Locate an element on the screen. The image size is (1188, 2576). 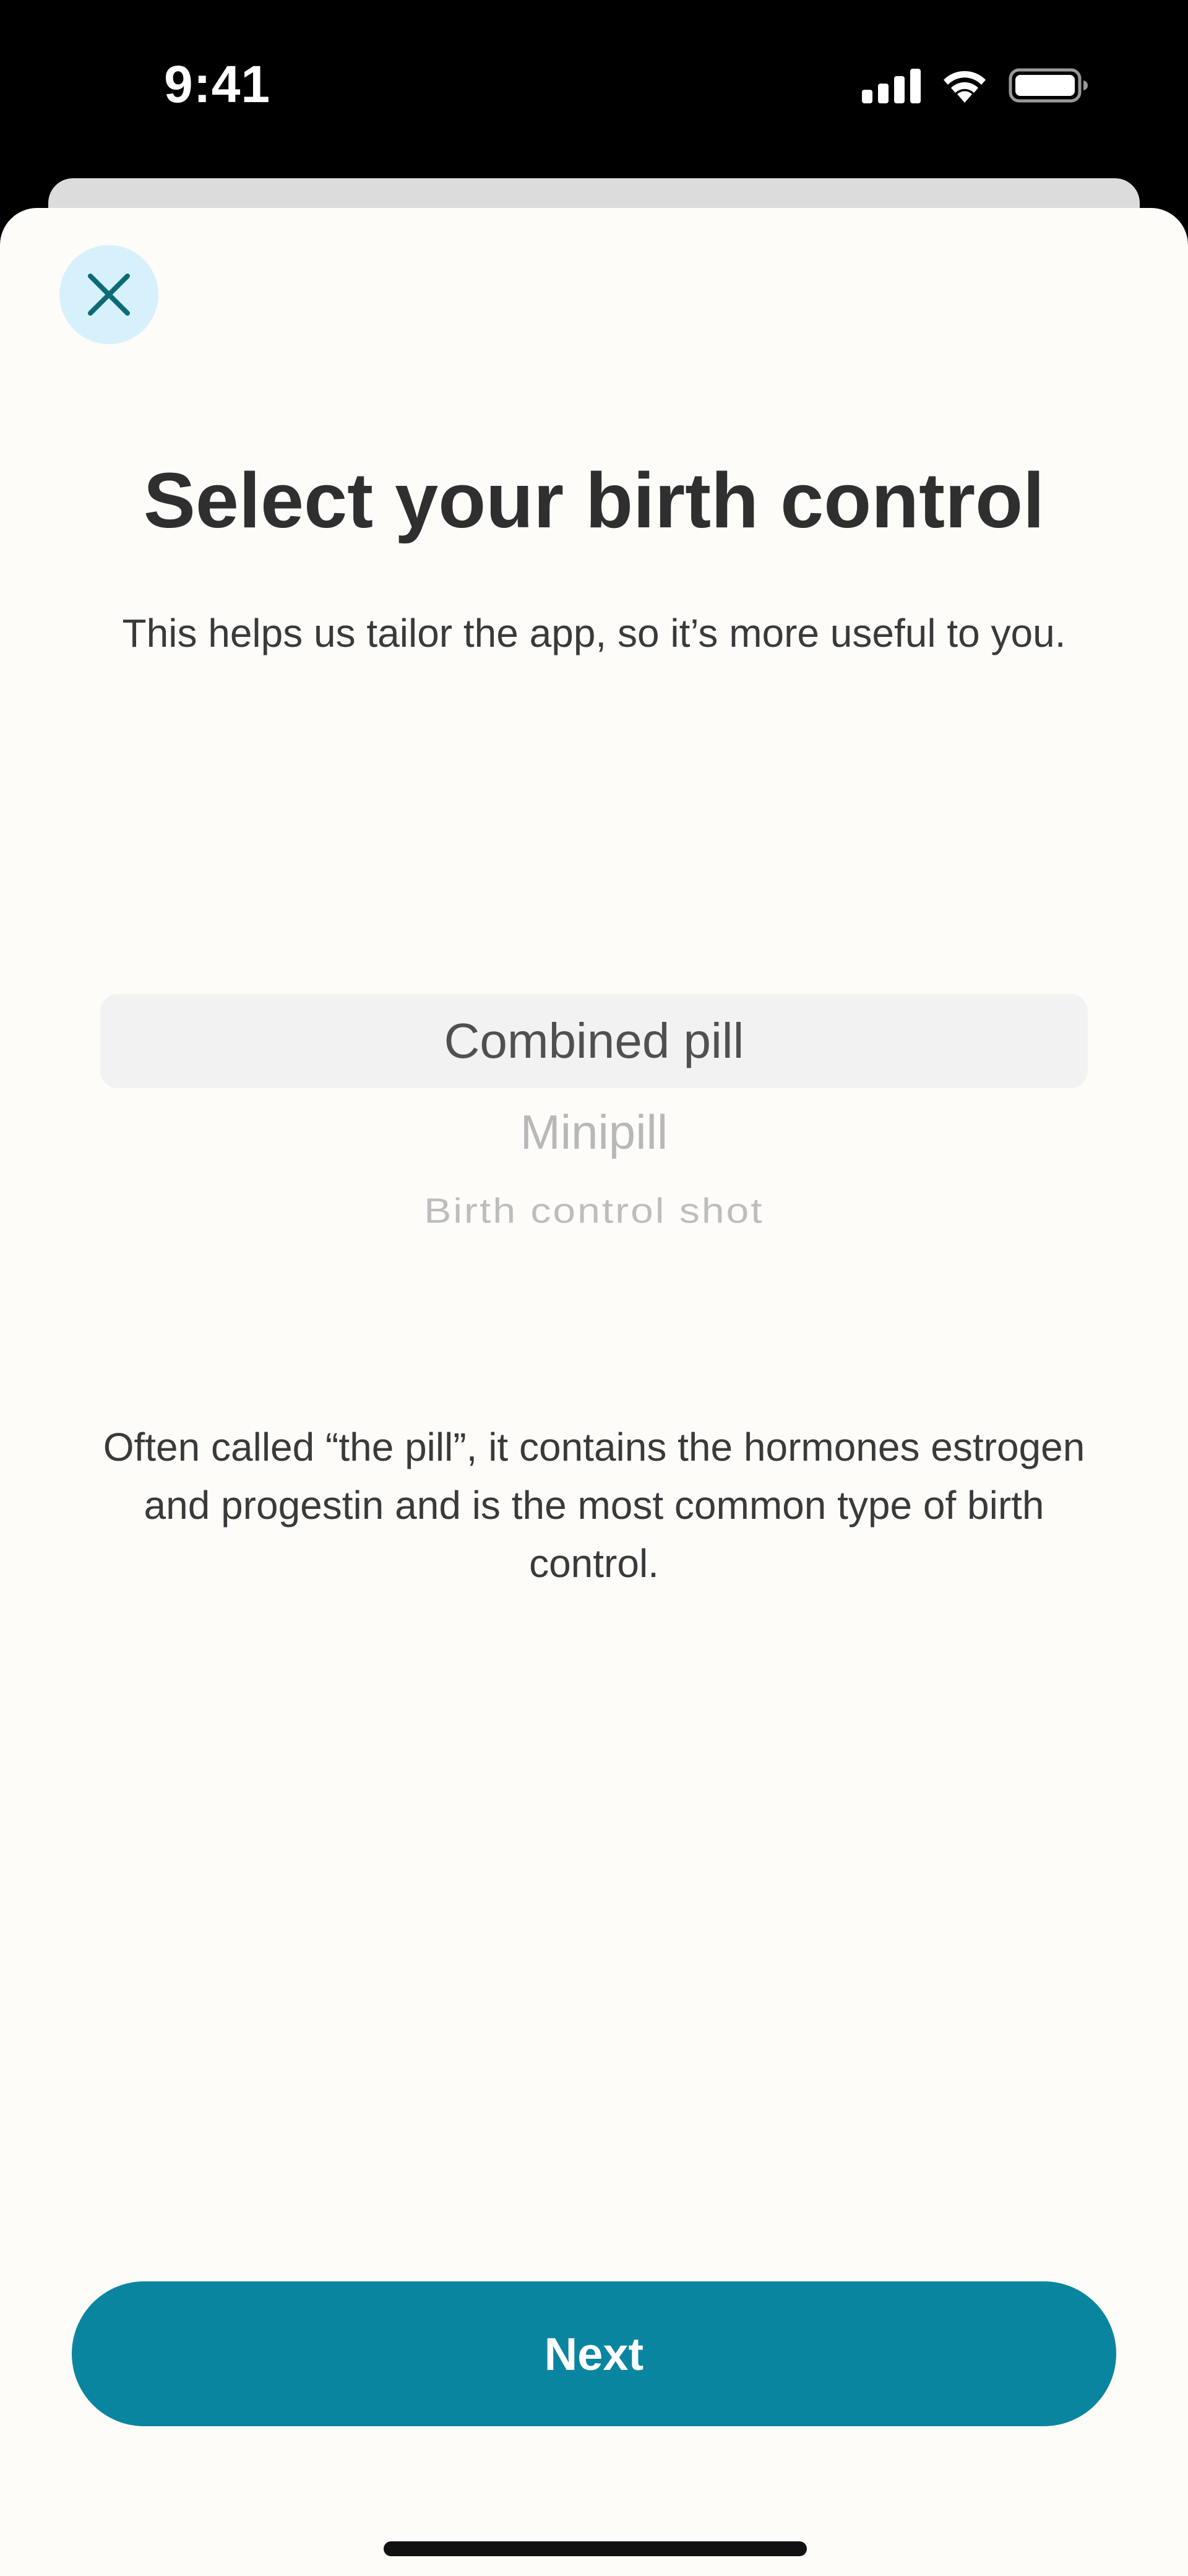
picker-option-minipill: Minipill is located at coordinates (594, 1132).